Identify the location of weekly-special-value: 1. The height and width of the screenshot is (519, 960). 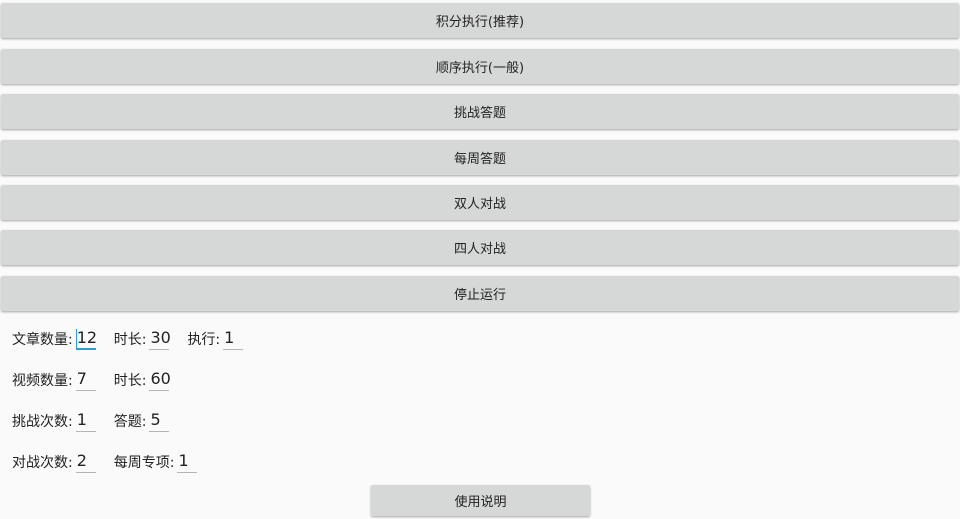
(183, 460).